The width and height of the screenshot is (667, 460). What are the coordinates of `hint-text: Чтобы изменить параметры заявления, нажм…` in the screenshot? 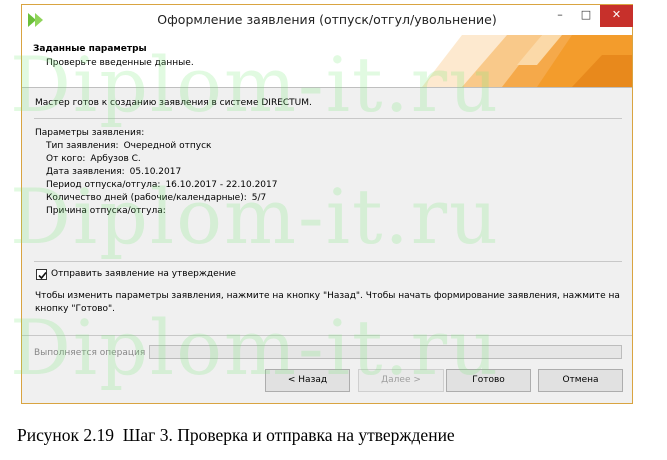 It's located at (327, 302).